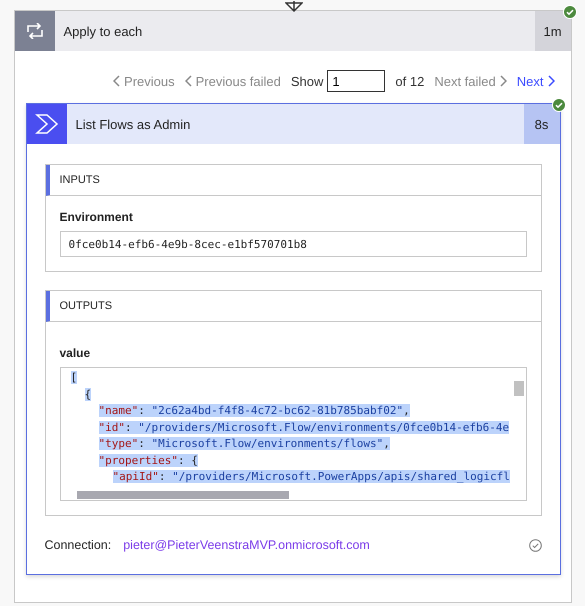 The height and width of the screenshot is (606, 585). I want to click on duration-label: 8s, so click(542, 124).